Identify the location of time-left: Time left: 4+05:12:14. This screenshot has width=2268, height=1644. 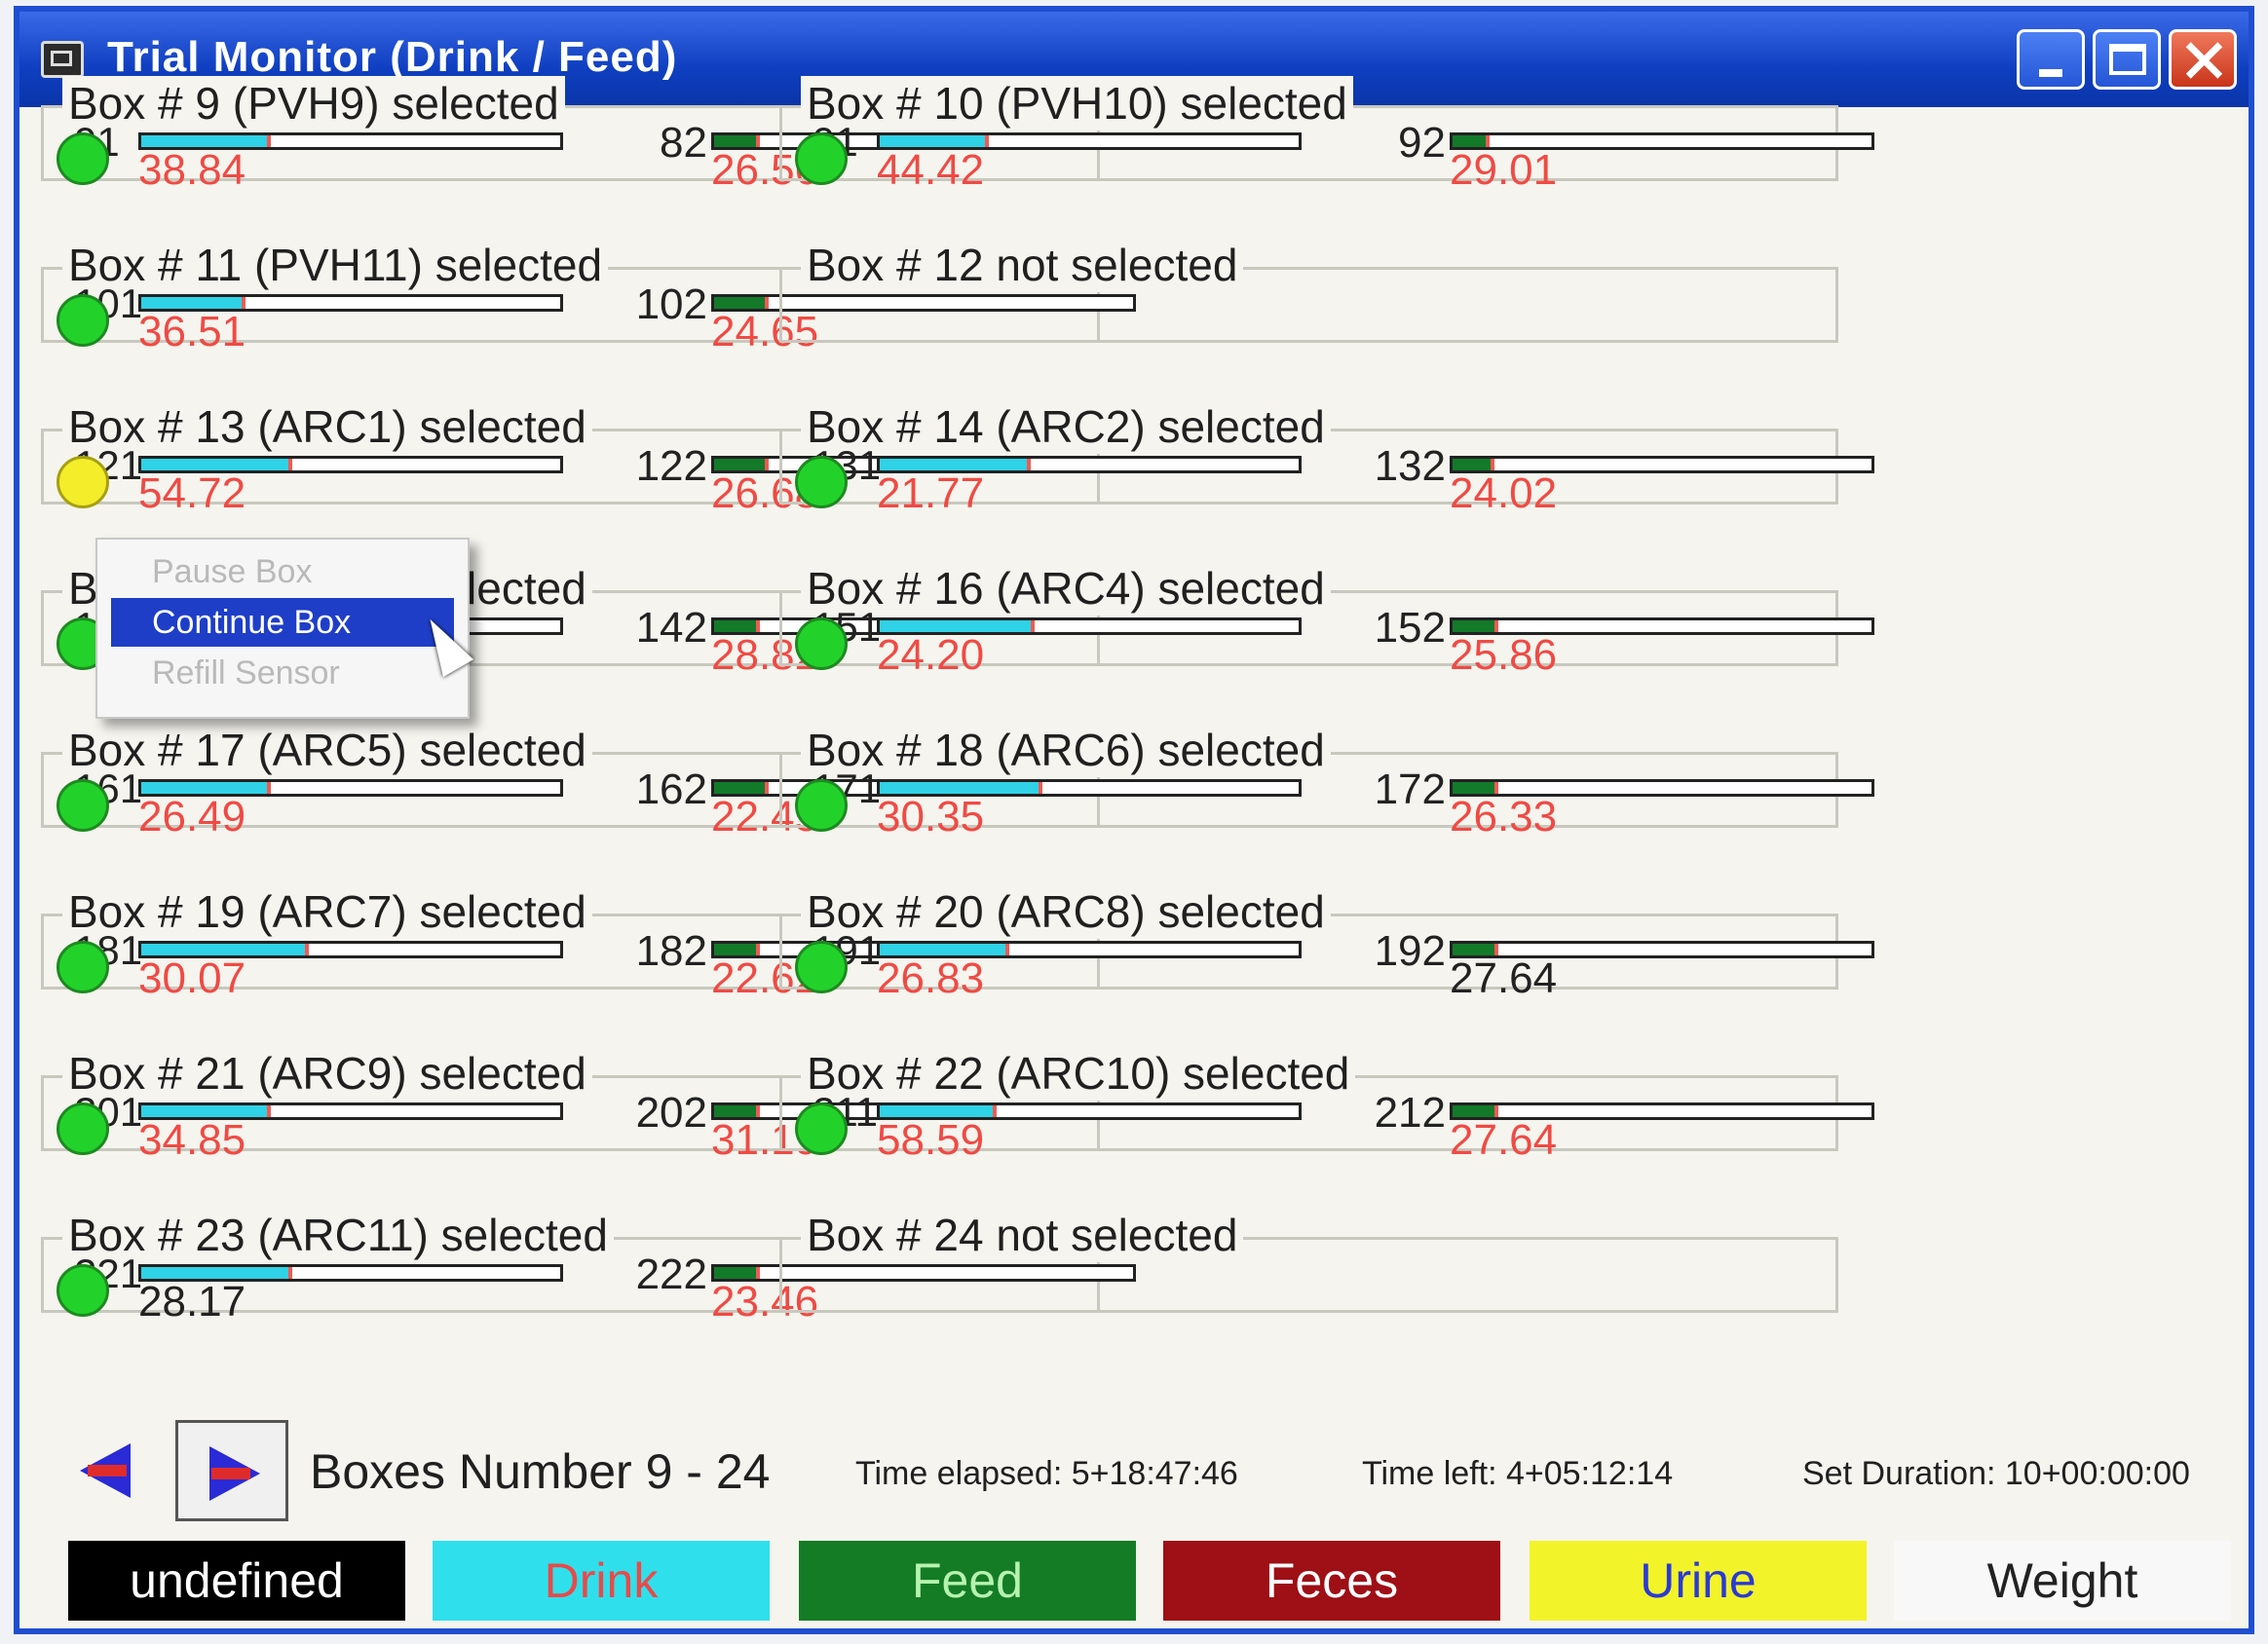
(1518, 1474).